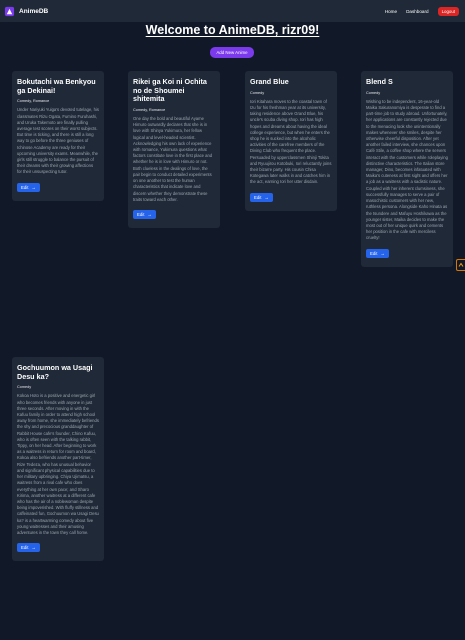  I want to click on card-title: Bokutachi wa Benkyou ga Dekinai!, so click(56, 86).